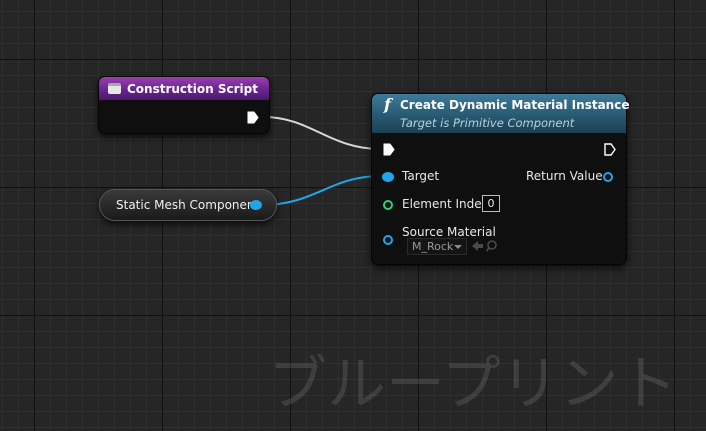  What do you see at coordinates (184, 105) in the screenshot?
I see `construction-script-node: Construction Script` at bounding box center [184, 105].